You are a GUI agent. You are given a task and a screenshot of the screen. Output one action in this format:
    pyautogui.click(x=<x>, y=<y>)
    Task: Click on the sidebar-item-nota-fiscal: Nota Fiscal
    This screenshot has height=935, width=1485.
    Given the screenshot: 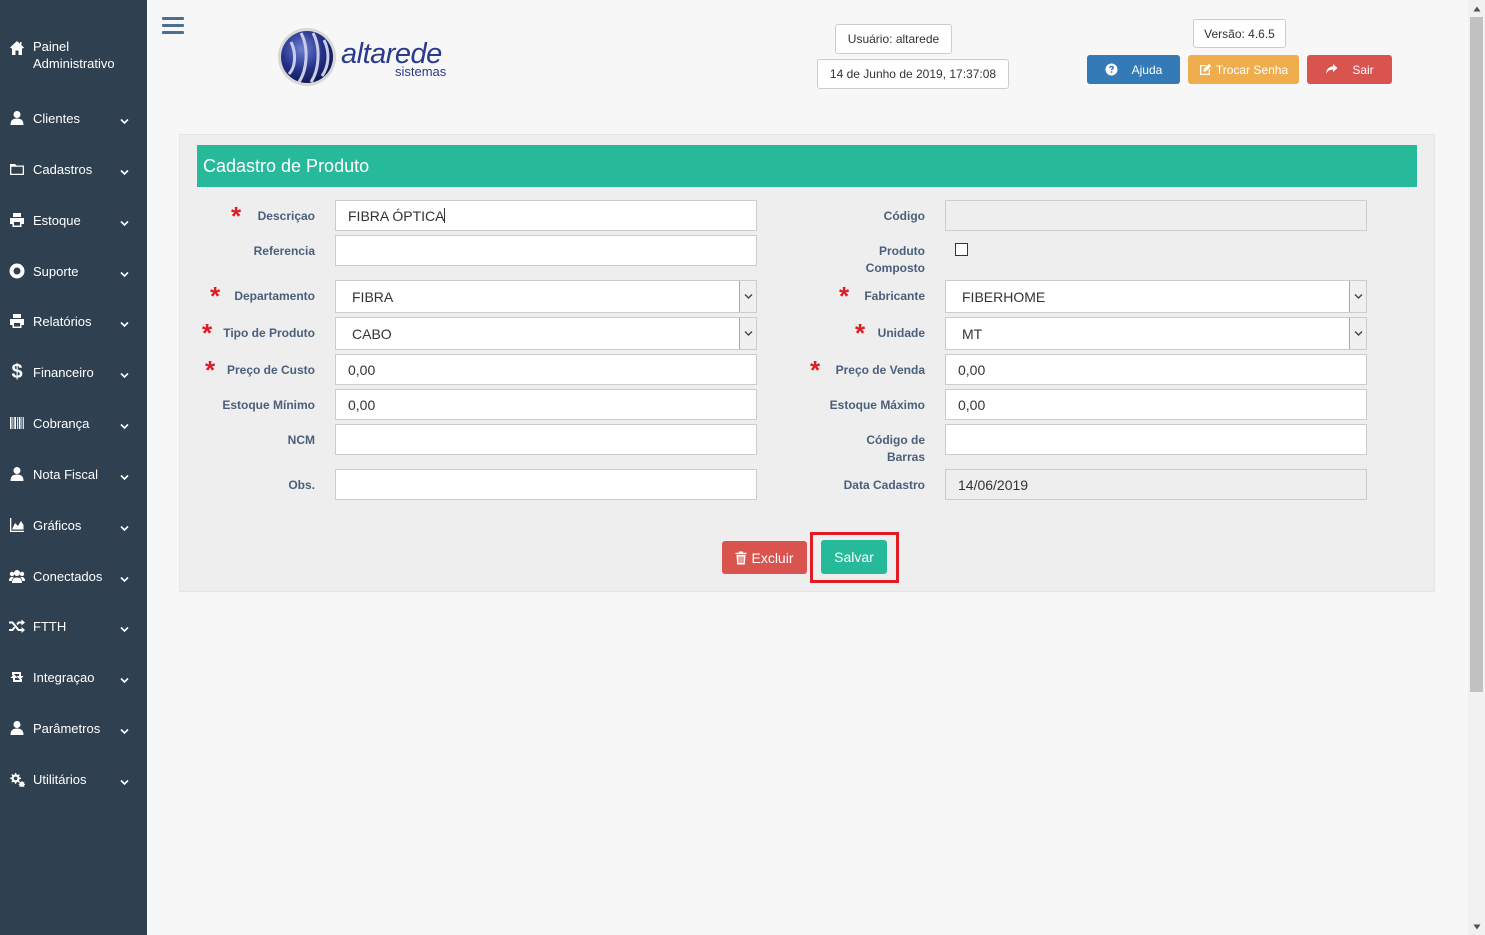 What is the action you would take?
    pyautogui.click(x=73, y=474)
    